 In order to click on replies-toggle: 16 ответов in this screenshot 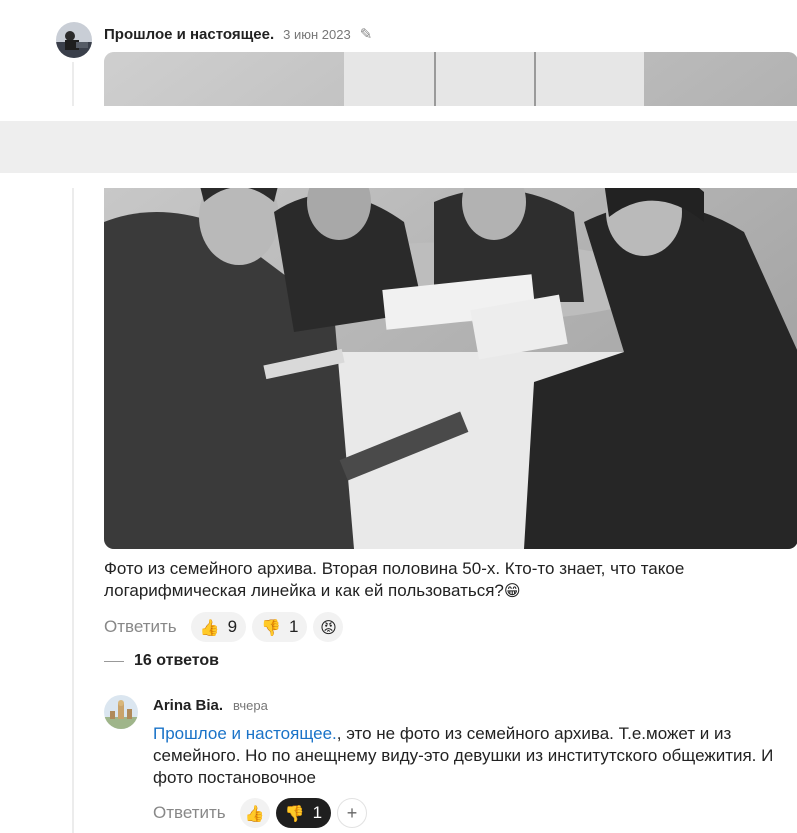, I will do `click(161, 661)`.